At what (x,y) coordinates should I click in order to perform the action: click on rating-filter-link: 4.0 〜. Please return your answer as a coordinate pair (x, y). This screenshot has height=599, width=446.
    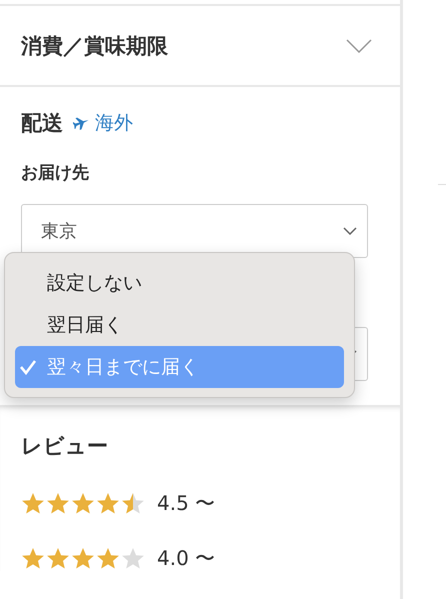
    Looking at the image, I should click on (186, 558).